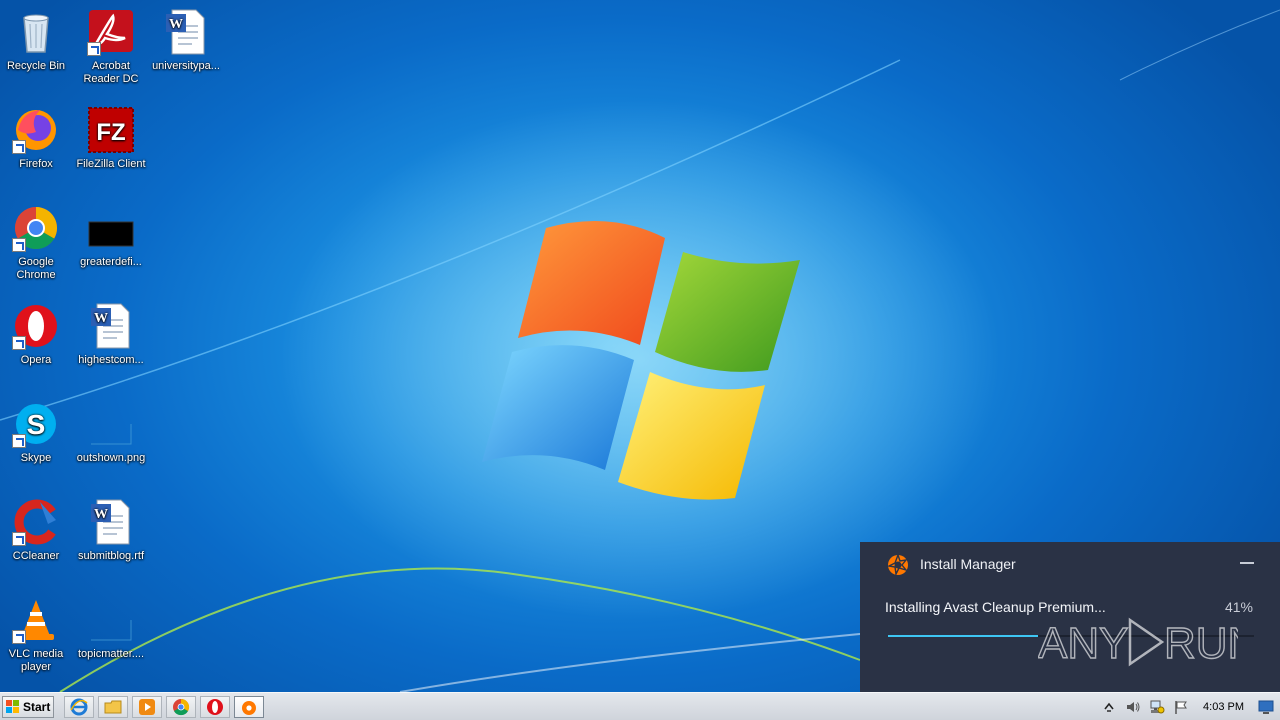 This screenshot has height=720, width=1280. I want to click on install-manager-title: Install Manager, so click(968, 564).